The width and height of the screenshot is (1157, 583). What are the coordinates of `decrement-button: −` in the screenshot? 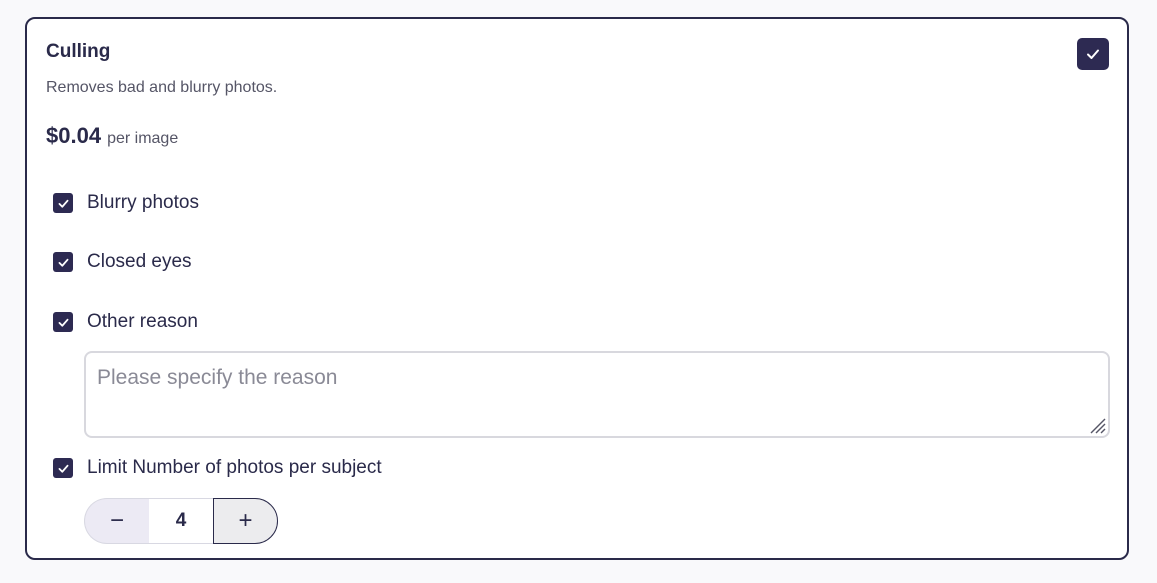 It's located at (116, 521).